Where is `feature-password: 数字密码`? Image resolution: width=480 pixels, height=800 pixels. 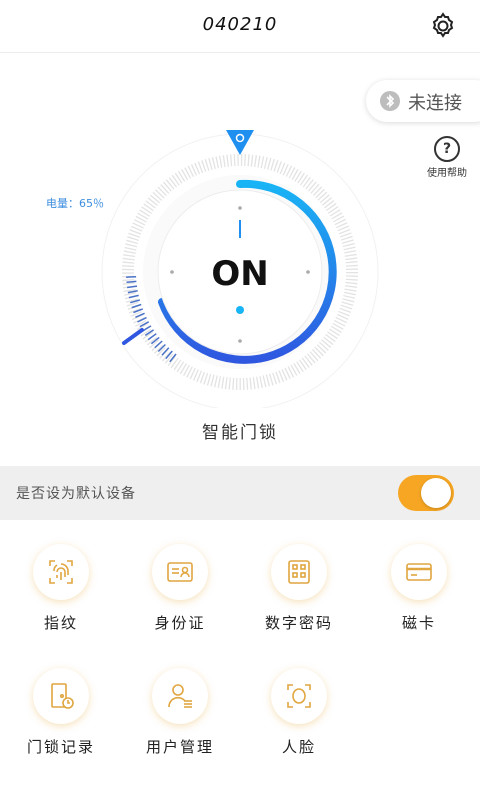
feature-password: 数字密码 is located at coordinates (299, 588).